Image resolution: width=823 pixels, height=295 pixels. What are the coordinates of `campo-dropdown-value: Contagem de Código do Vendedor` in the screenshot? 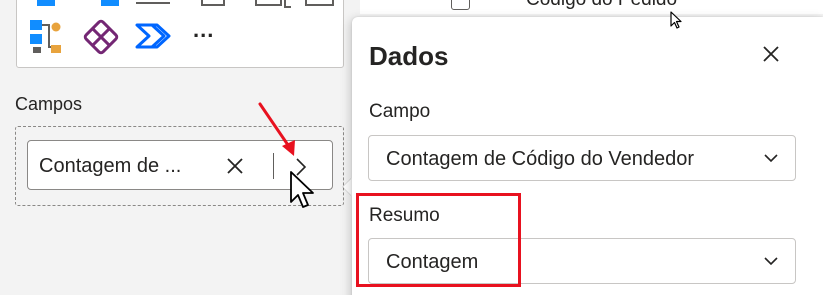 It's located at (540, 159).